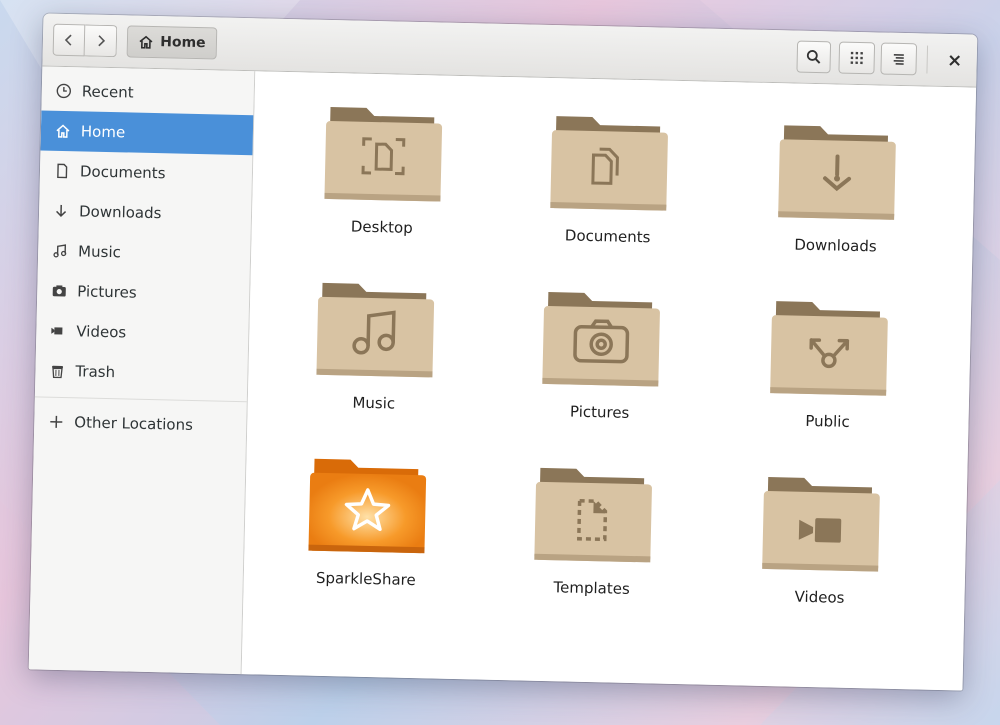 The height and width of the screenshot is (725, 1000). I want to click on view-options-menu-button, so click(899, 59).